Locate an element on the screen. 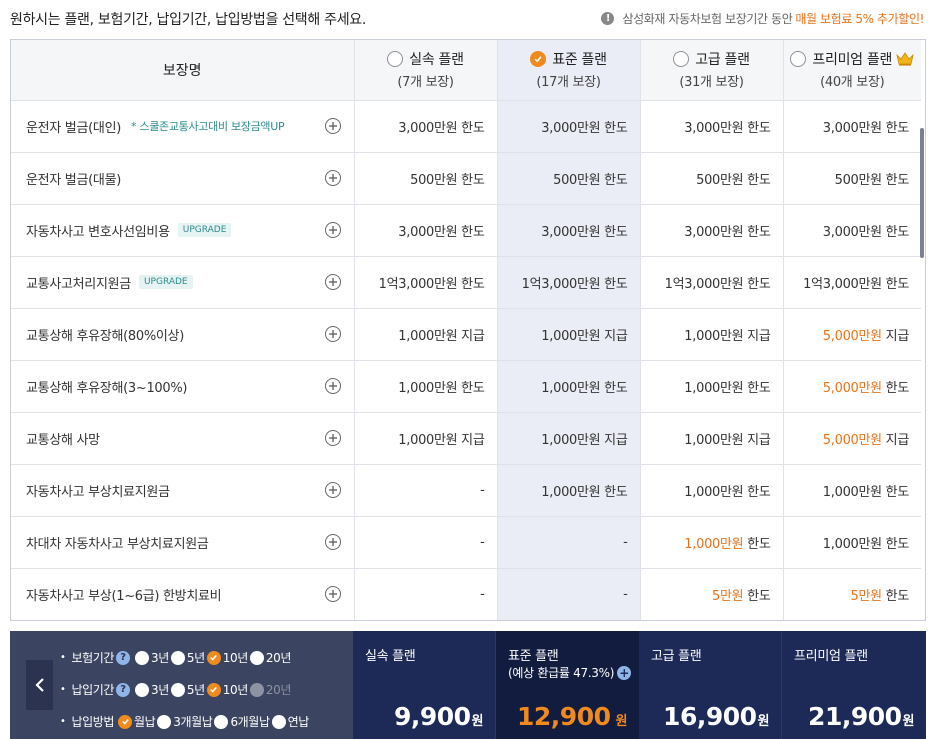  coverage-name: 운전자 벌금(대물) is located at coordinates (73, 180).